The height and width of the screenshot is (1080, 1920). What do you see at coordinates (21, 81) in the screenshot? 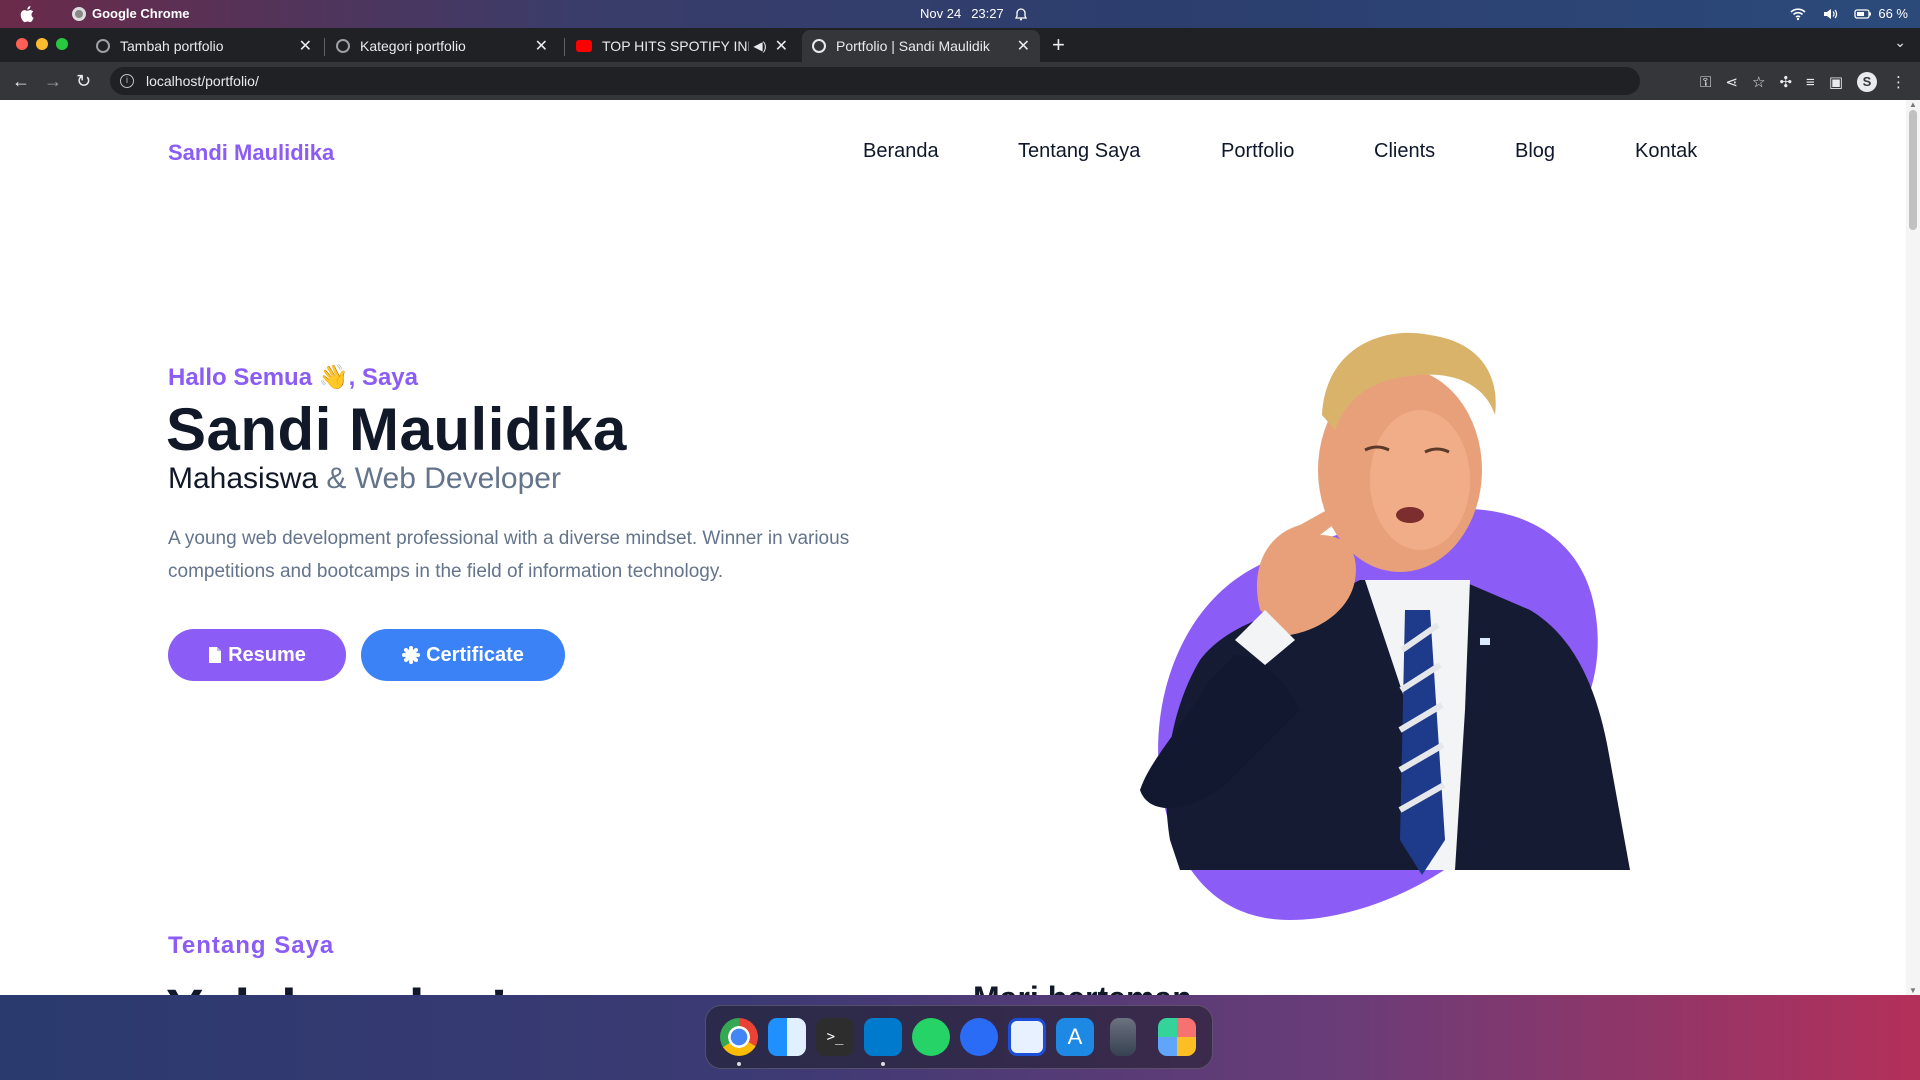
I see `back-arrow-icon: ←` at bounding box center [21, 81].